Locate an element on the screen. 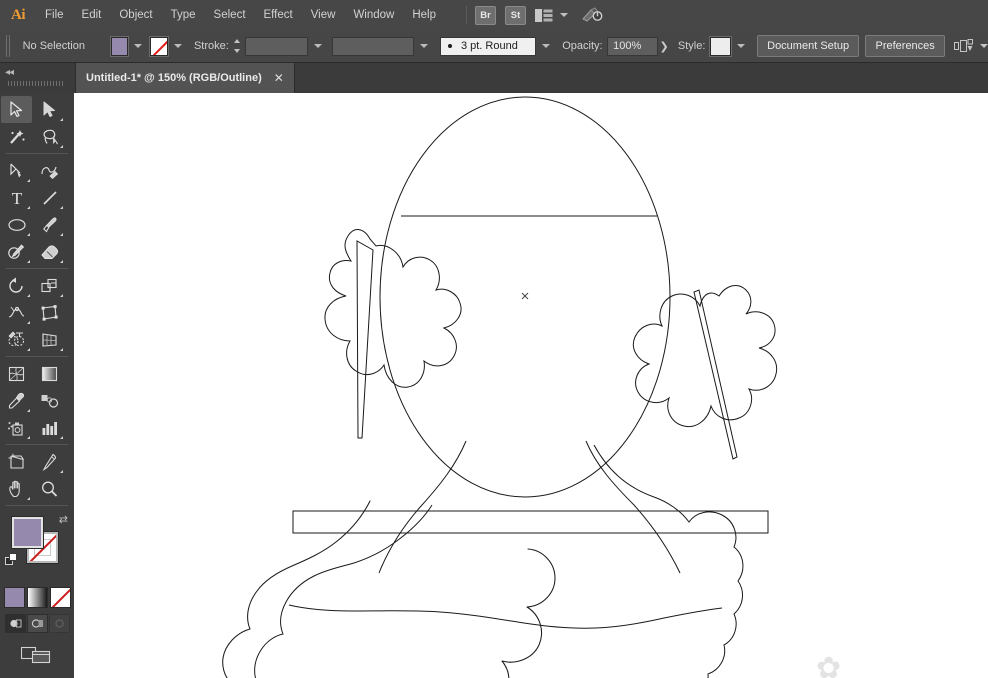  collapse-panel-icon: ◂◂ is located at coordinates (9, 72).